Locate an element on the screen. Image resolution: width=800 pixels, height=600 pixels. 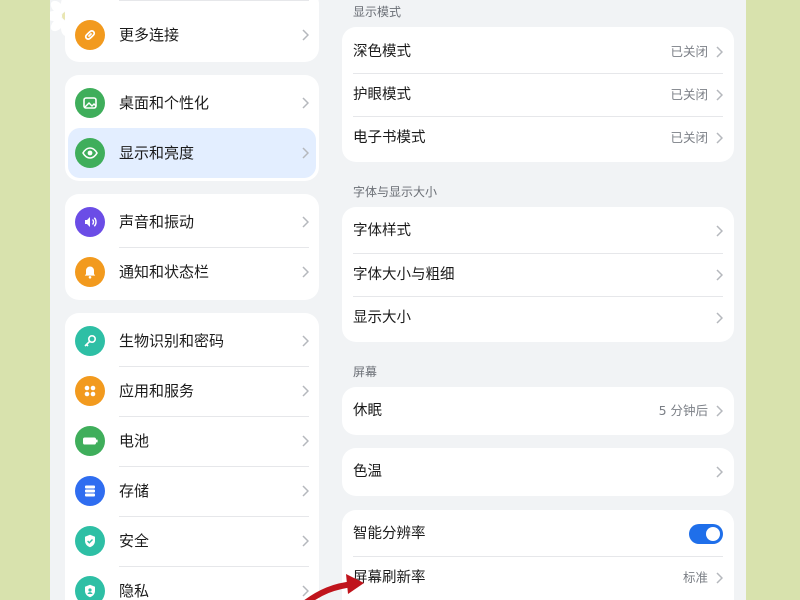
section-title-display-mode: 显示模式 is located at coordinates (377, 12).